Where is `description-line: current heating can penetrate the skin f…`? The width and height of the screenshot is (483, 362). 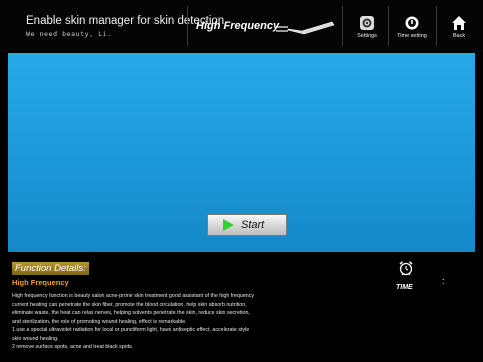
description-line: current heating can penetrate the skin f… is located at coordinates (129, 304).